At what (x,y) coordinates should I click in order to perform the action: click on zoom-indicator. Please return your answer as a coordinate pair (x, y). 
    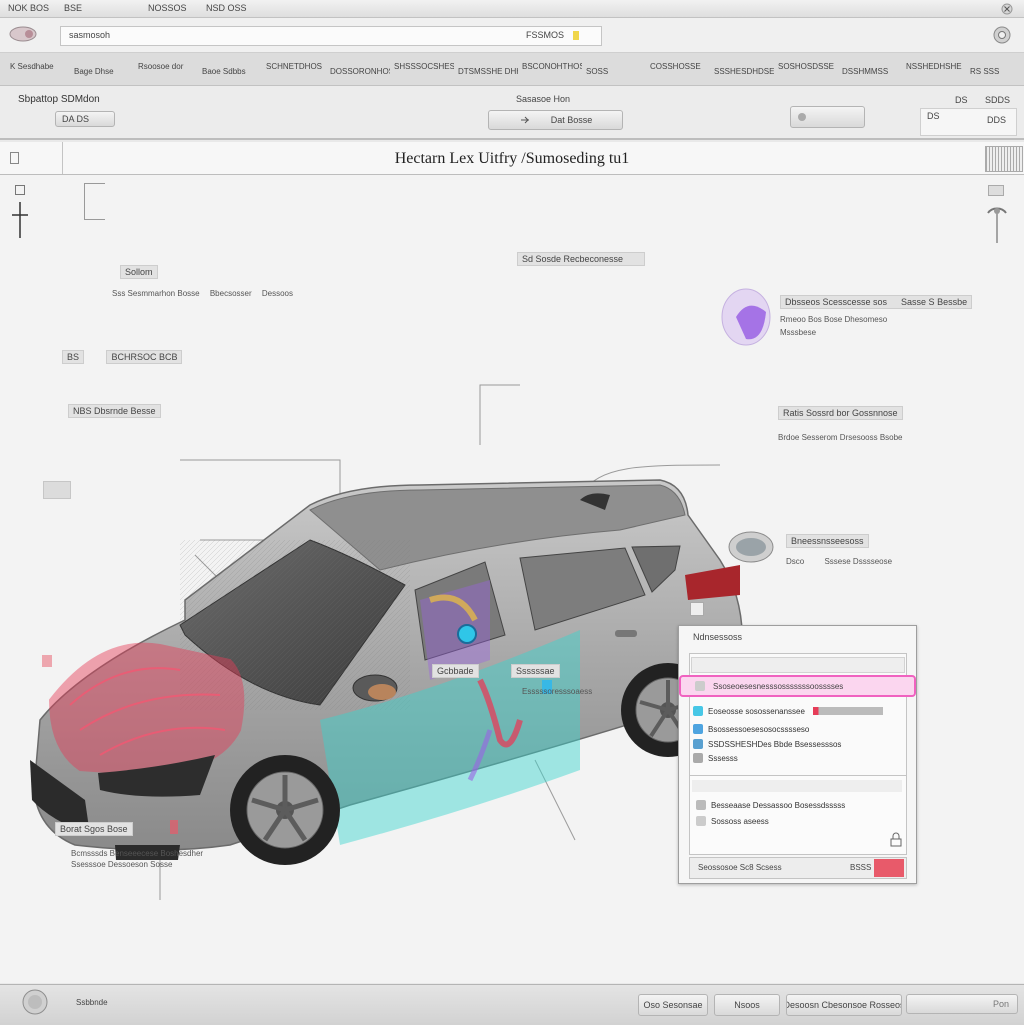
    Looking at the image, I should click on (996, 190).